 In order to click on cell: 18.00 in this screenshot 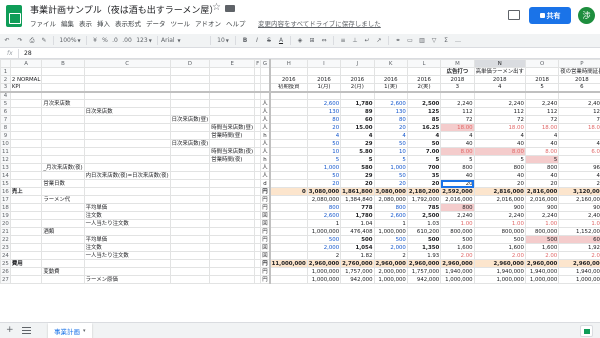, I will do `click(579, 127)`.